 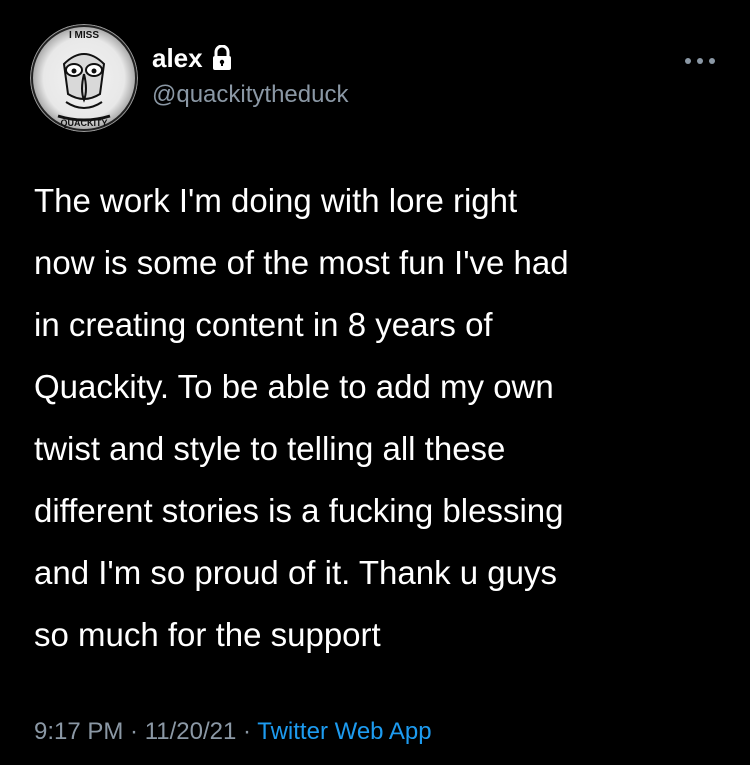 What do you see at coordinates (191, 731) in the screenshot?
I see `tweet-date: 11/20/21` at bounding box center [191, 731].